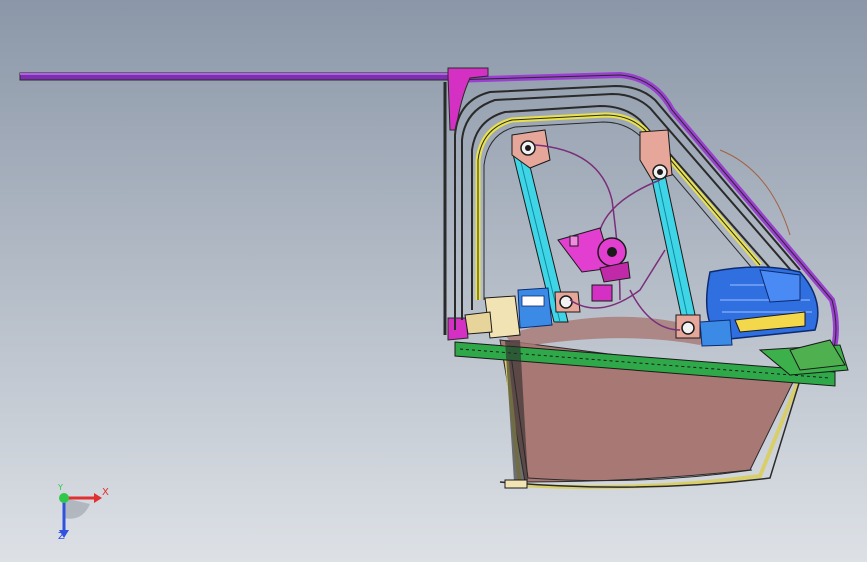  Describe the element at coordinates (716, 333) in the screenshot. I see `glass-clamp-right` at that location.